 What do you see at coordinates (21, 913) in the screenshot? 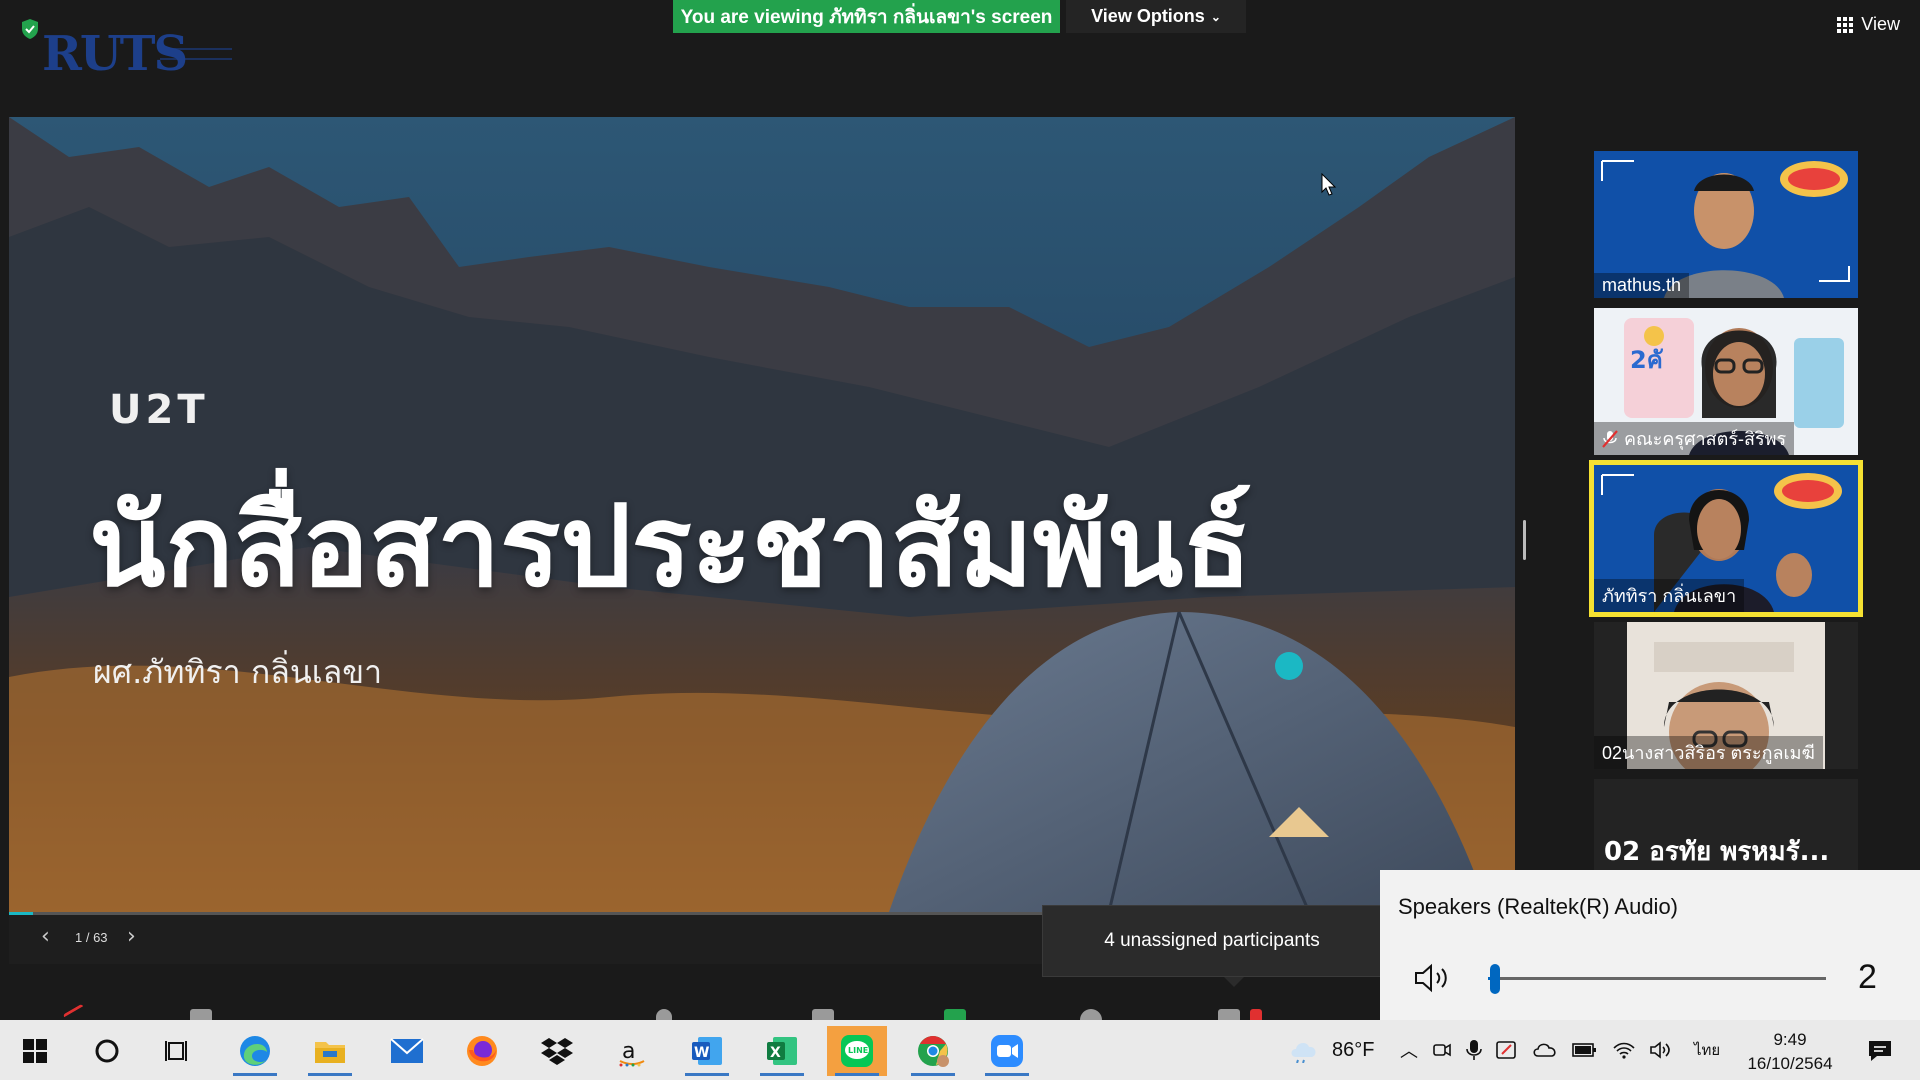
I see `slide-progress-fill` at bounding box center [21, 913].